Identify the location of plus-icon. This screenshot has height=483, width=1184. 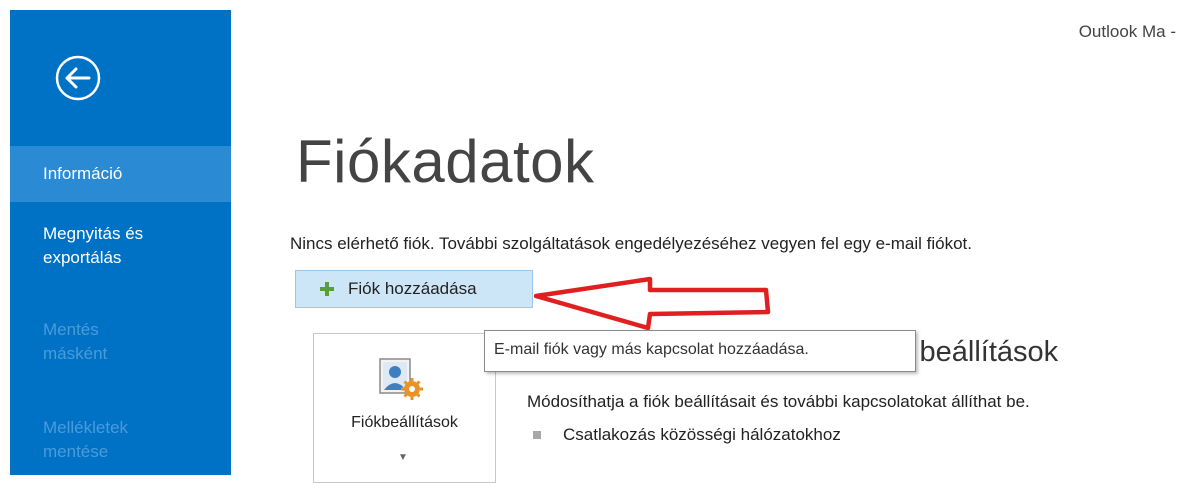
(327, 289).